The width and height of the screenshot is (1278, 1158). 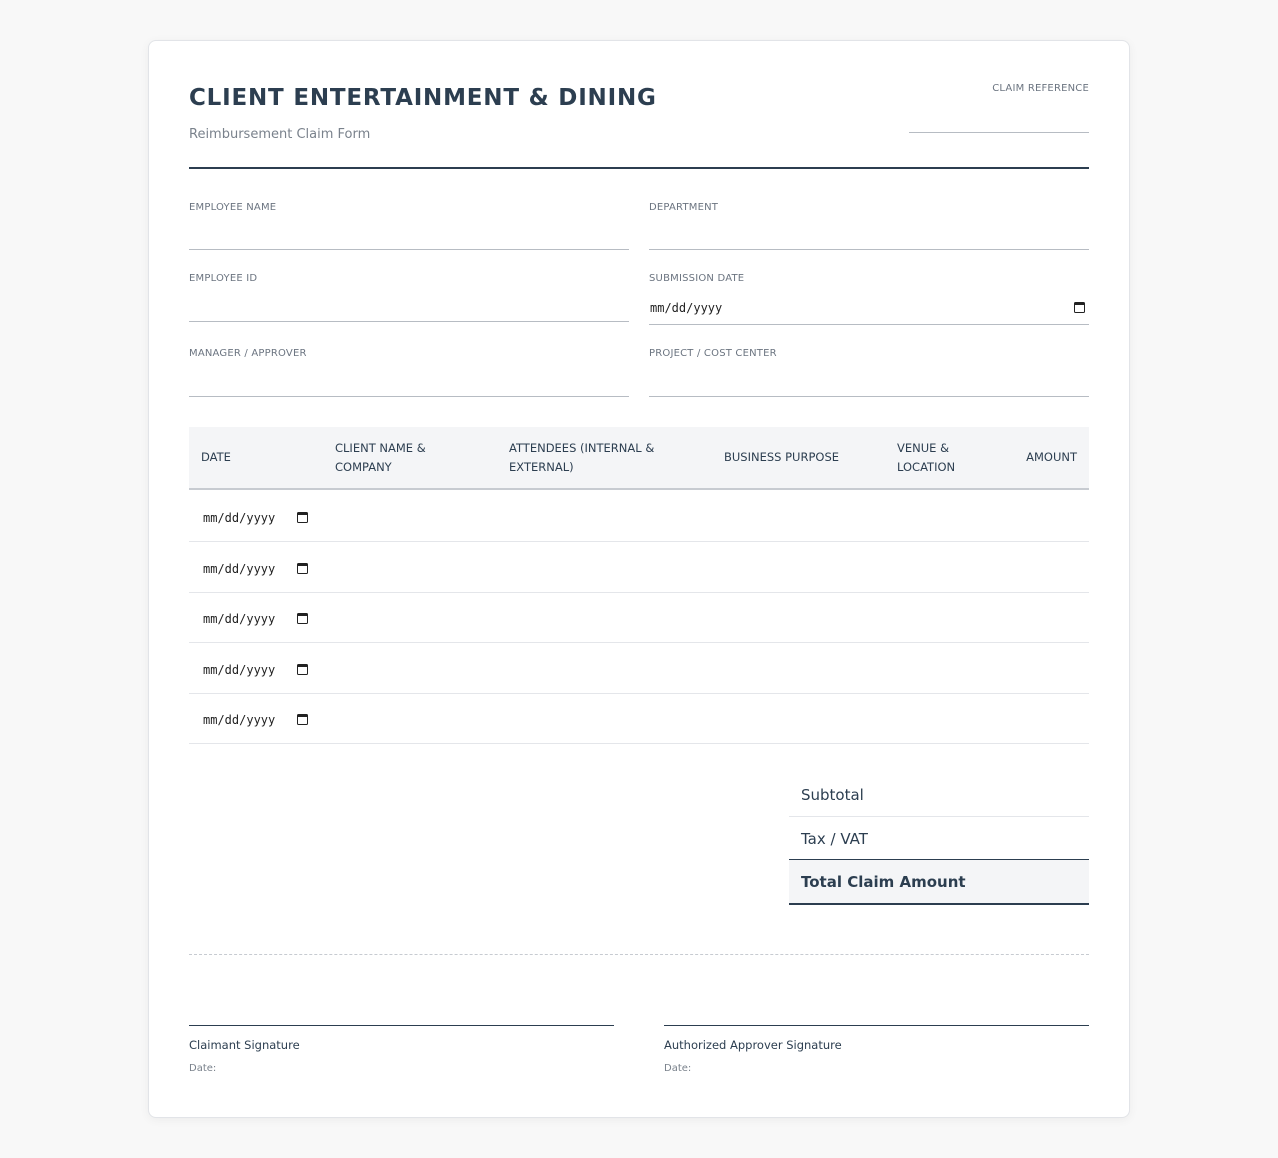 What do you see at coordinates (926, 457) in the screenshot?
I see `column-header-venue: VENUE & LOCATION` at bounding box center [926, 457].